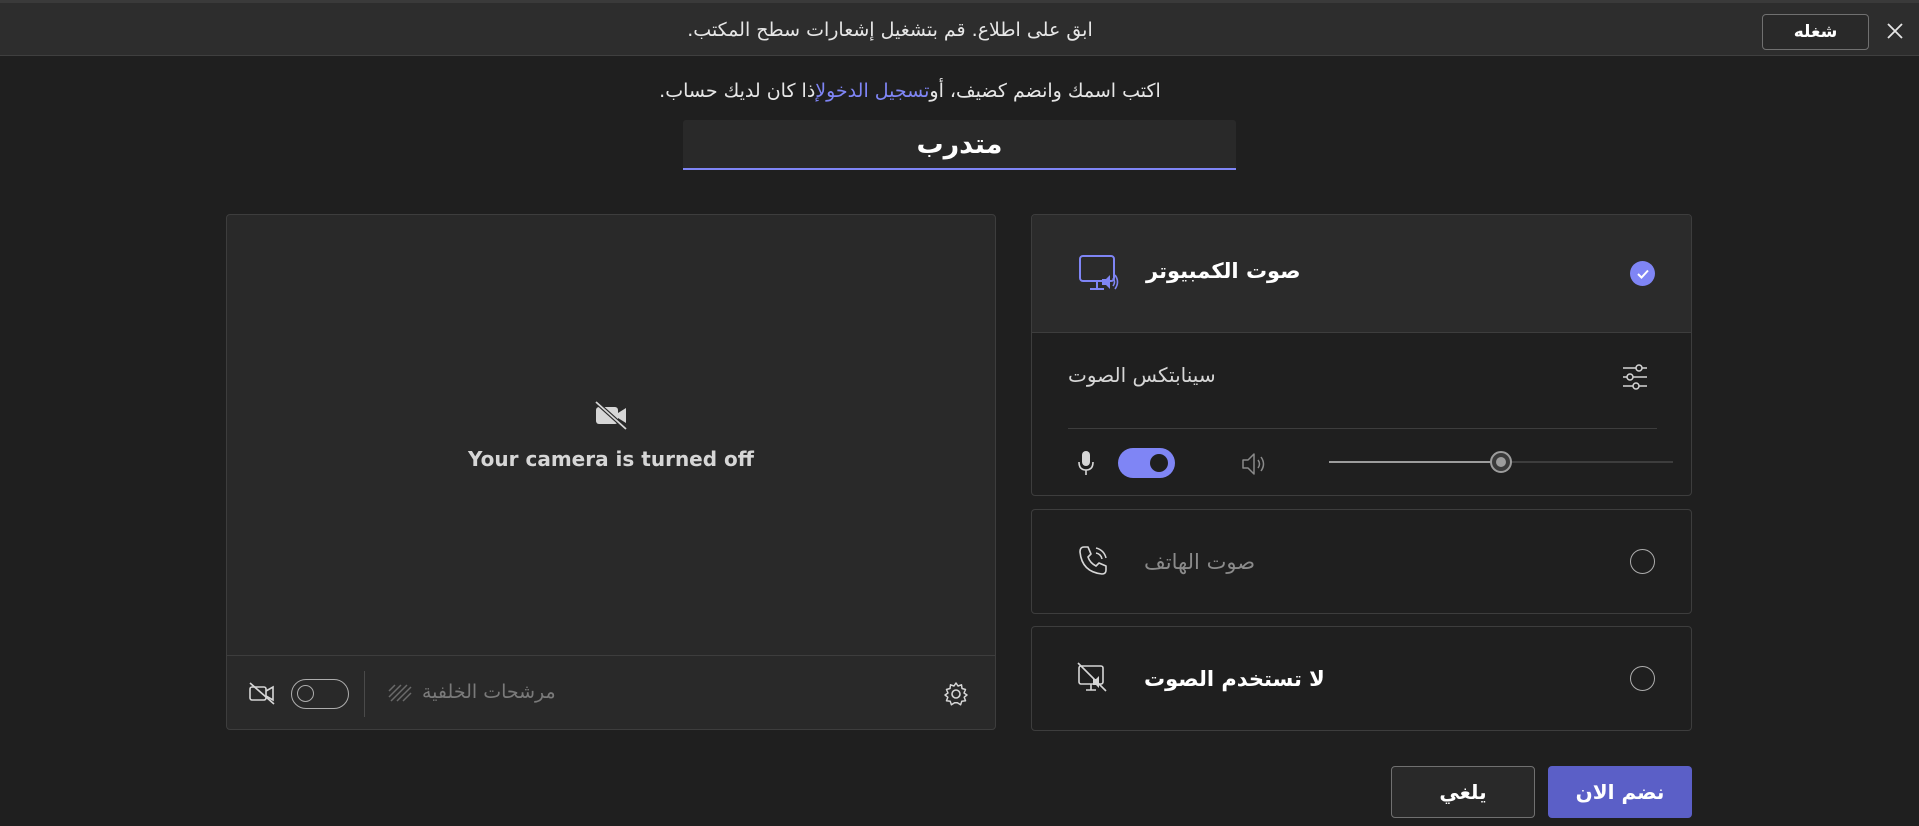 Image resolution: width=1919 pixels, height=826 pixels. I want to click on name-field, so click(959, 145).